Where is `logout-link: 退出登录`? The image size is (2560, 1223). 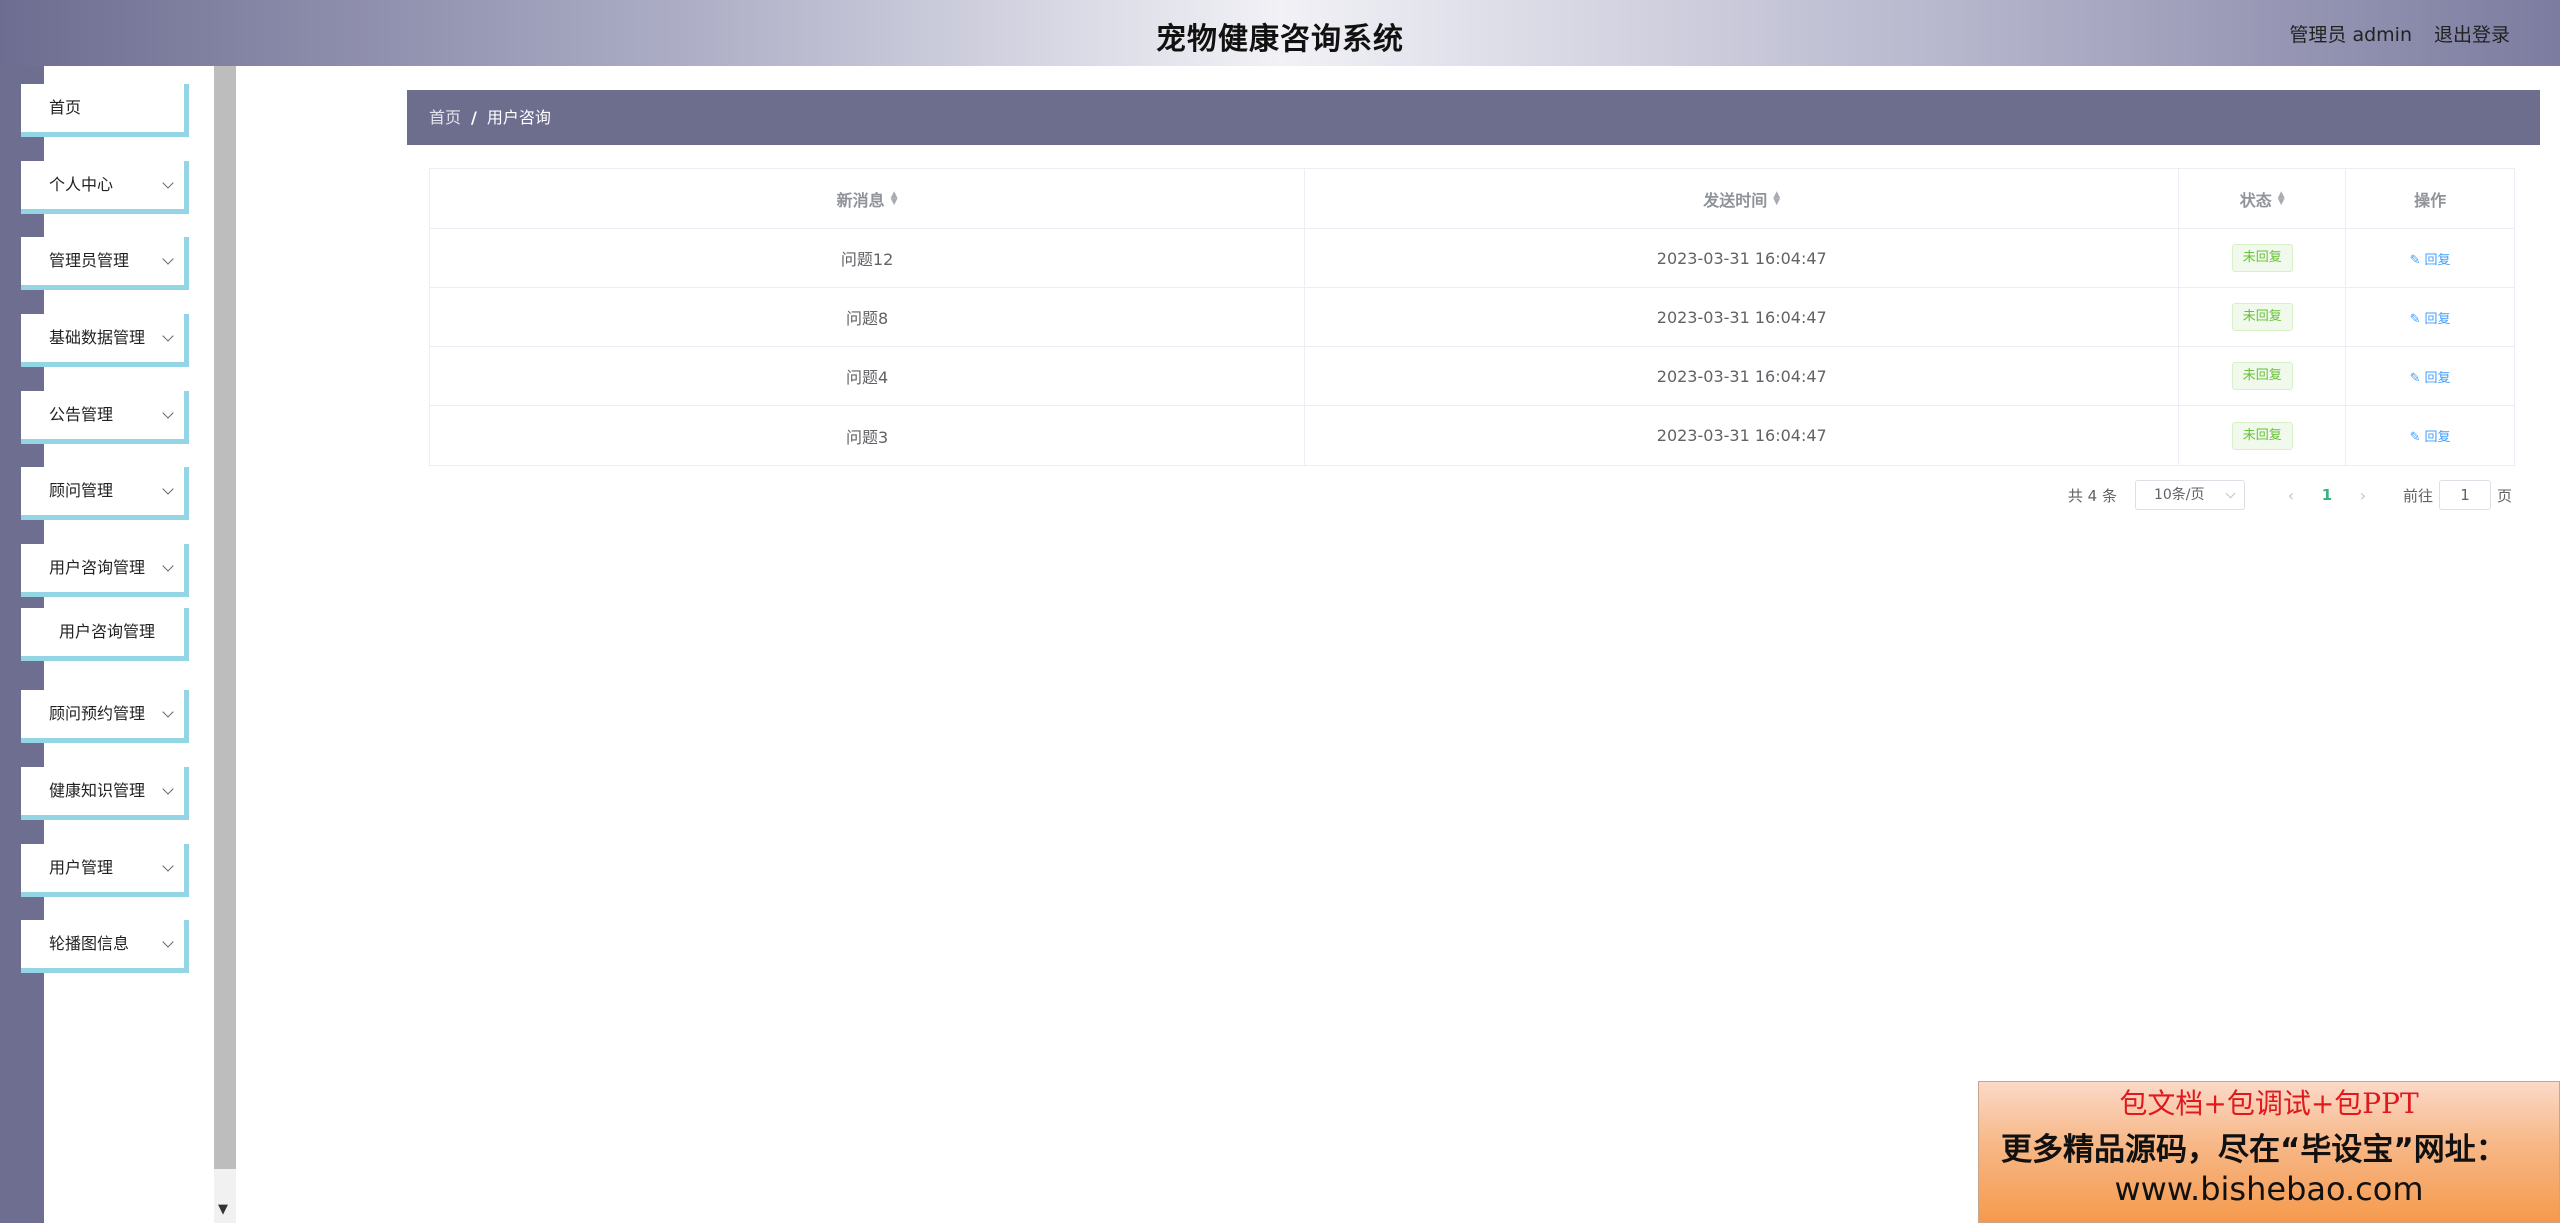
logout-link: 退出登录 is located at coordinates (2472, 33).